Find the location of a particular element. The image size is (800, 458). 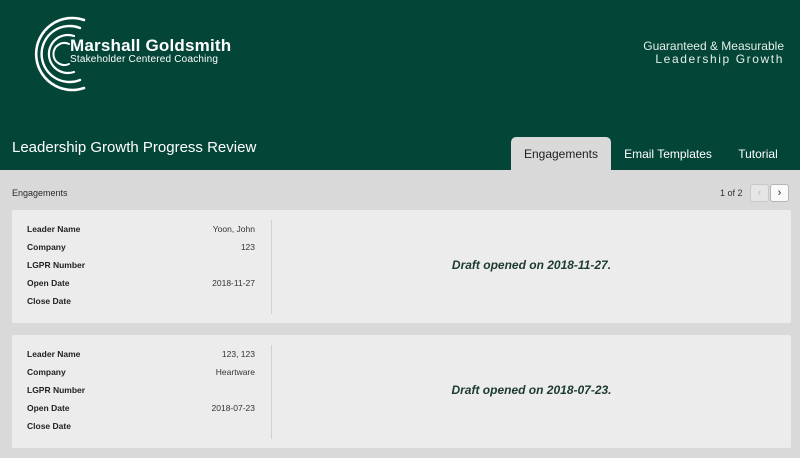

chevron-right-icon: › is located at coordinates (779, 193).